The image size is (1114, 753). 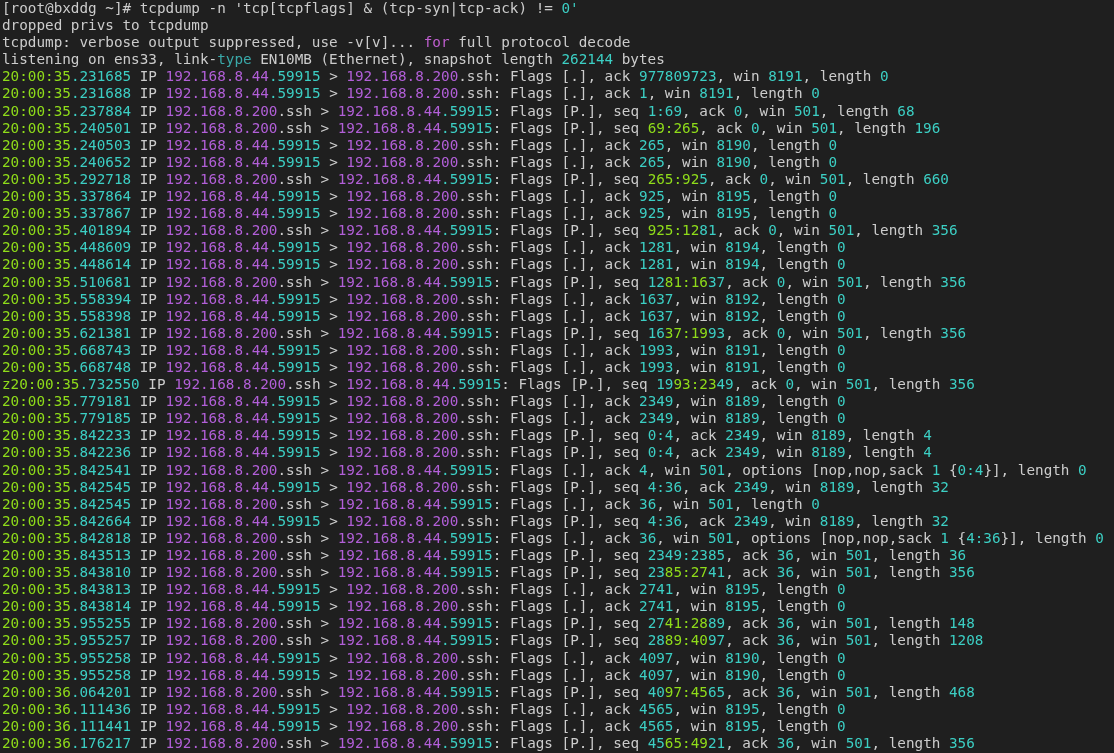 What do you see at coordinates (424, 299) in the screenshot?
I see `terminal-line: 20:00:35.558394 IP 192.168.8.44.59915 > 192.168.8.200.ssh: Flags [.], ack 1637, win 8192, length 0` at bounding box center [424, 299].